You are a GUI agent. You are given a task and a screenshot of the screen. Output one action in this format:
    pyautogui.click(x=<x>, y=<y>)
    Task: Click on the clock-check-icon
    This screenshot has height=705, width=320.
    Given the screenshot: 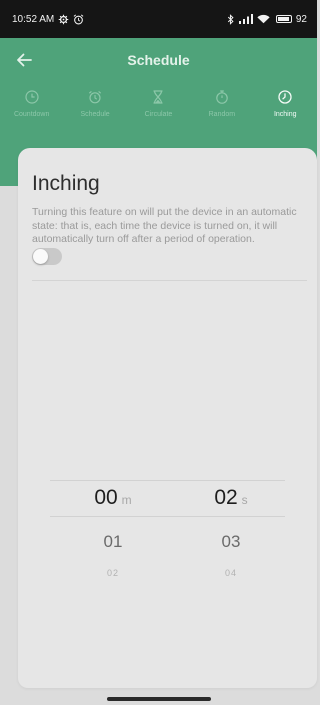 What is the action you would take?
    pyautogui.click(x=285, y=97)
    